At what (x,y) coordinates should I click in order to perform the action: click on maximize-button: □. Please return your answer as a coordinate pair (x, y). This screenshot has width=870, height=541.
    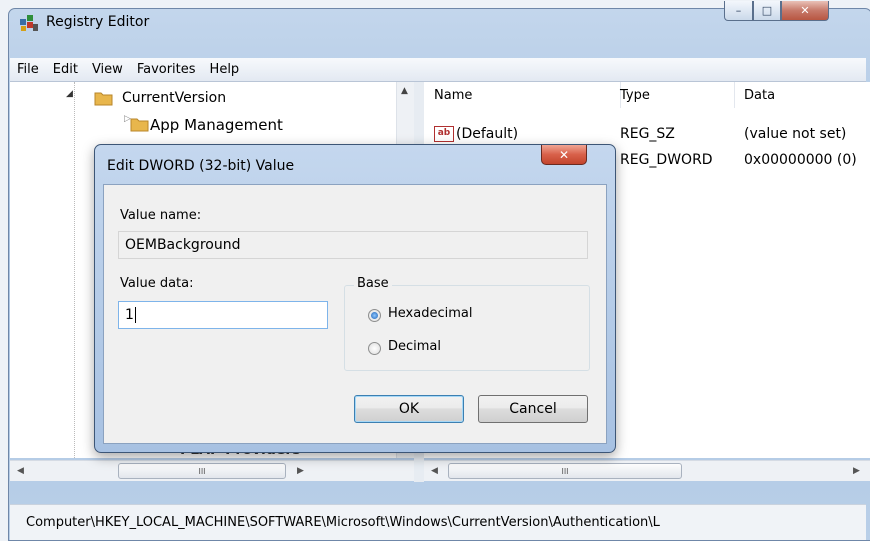
    Looking at the image, I should click on (767, 11).